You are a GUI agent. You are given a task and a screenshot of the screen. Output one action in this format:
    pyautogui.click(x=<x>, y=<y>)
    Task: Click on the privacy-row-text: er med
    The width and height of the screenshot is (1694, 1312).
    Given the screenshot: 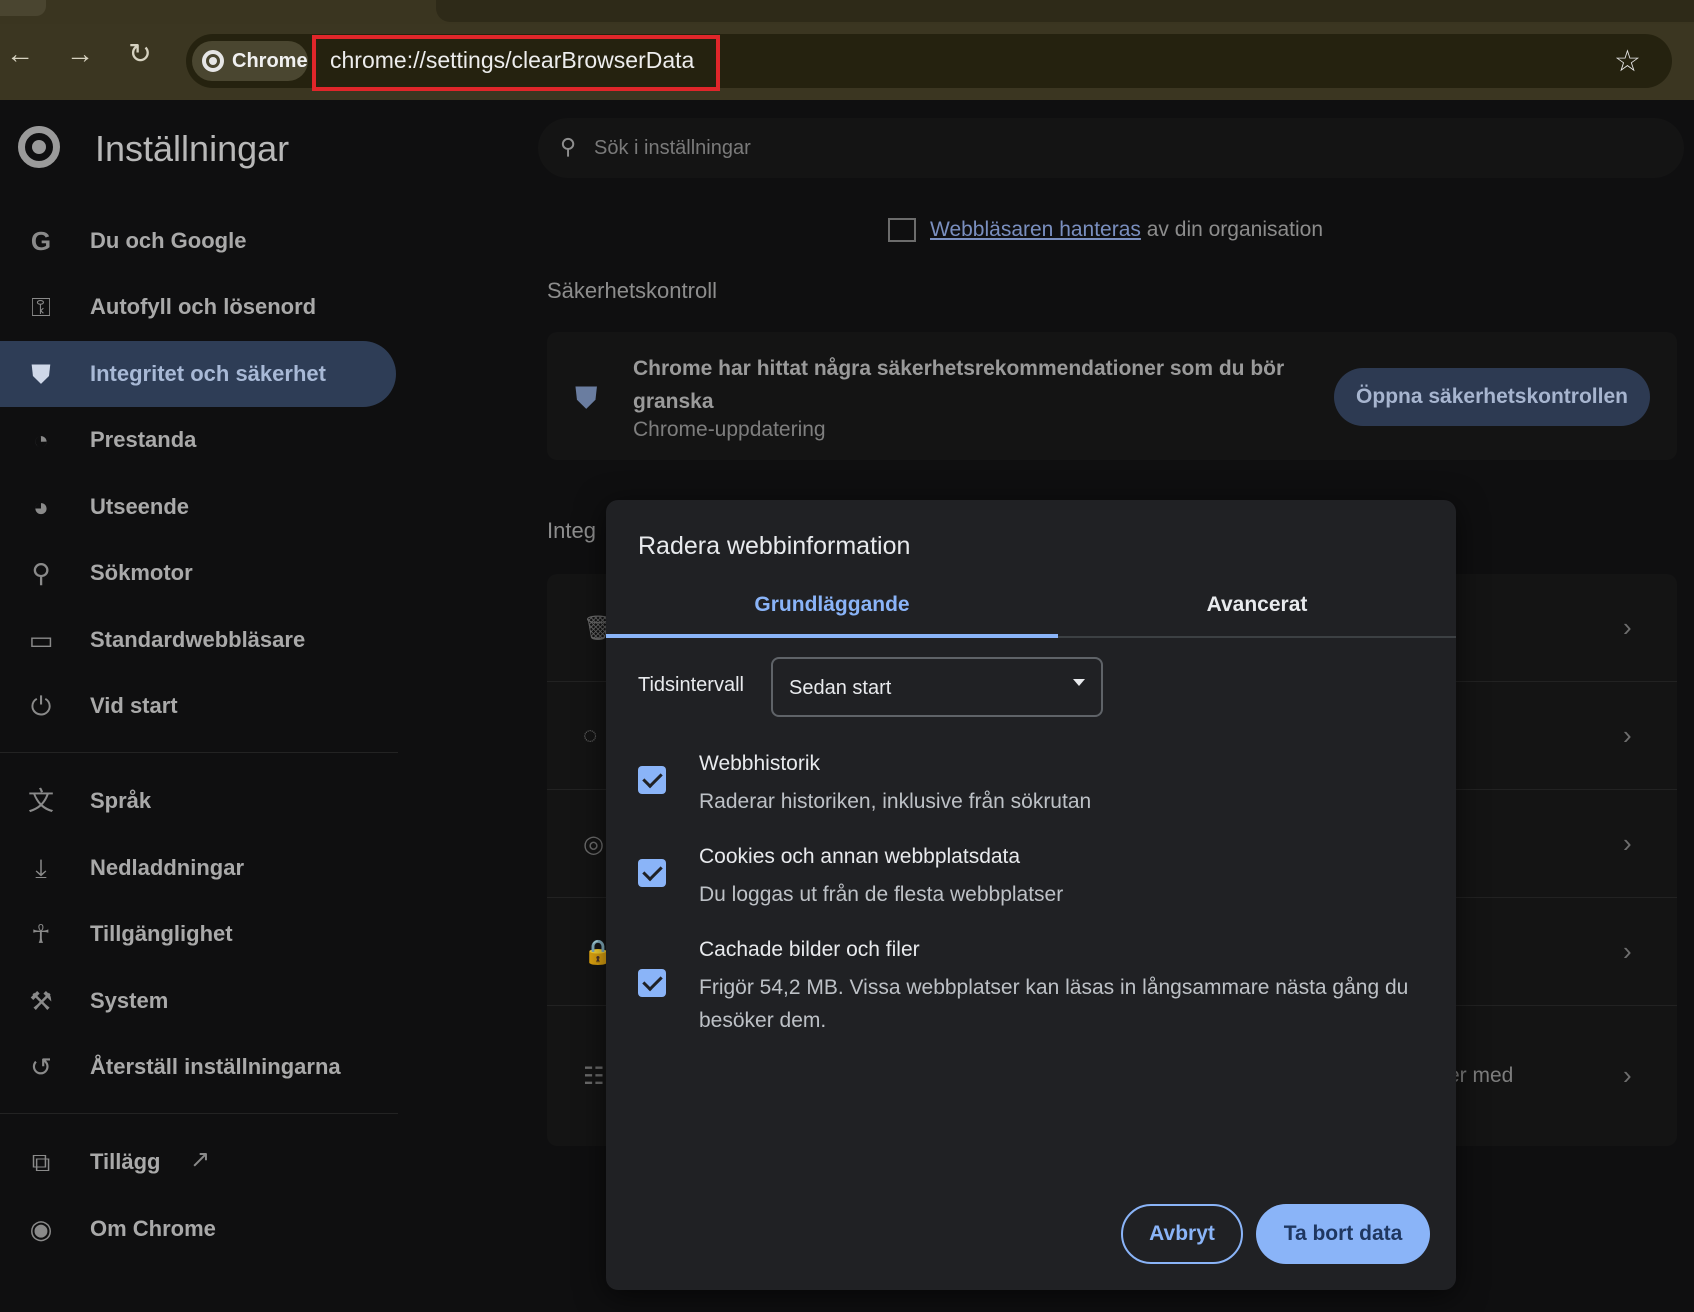 What is the action you would take?
    pyautogui.click(x=1481, y=1075)
    